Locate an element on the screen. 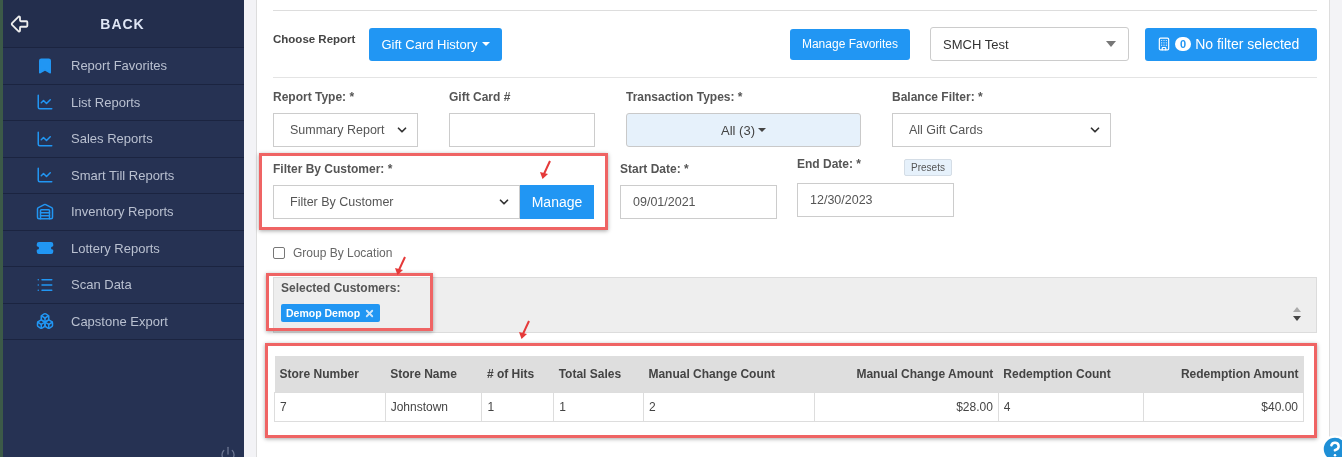  column-header: Store Name is located at coordinates (433, 374).